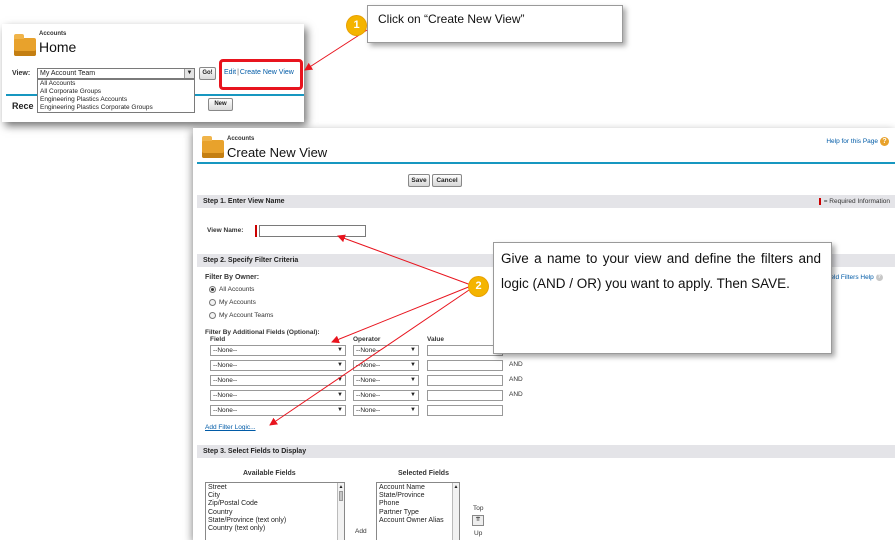  Describe the element at coordinates (478, 520) in the screenshot. I see `move-top-icon: ⇈` at that location.